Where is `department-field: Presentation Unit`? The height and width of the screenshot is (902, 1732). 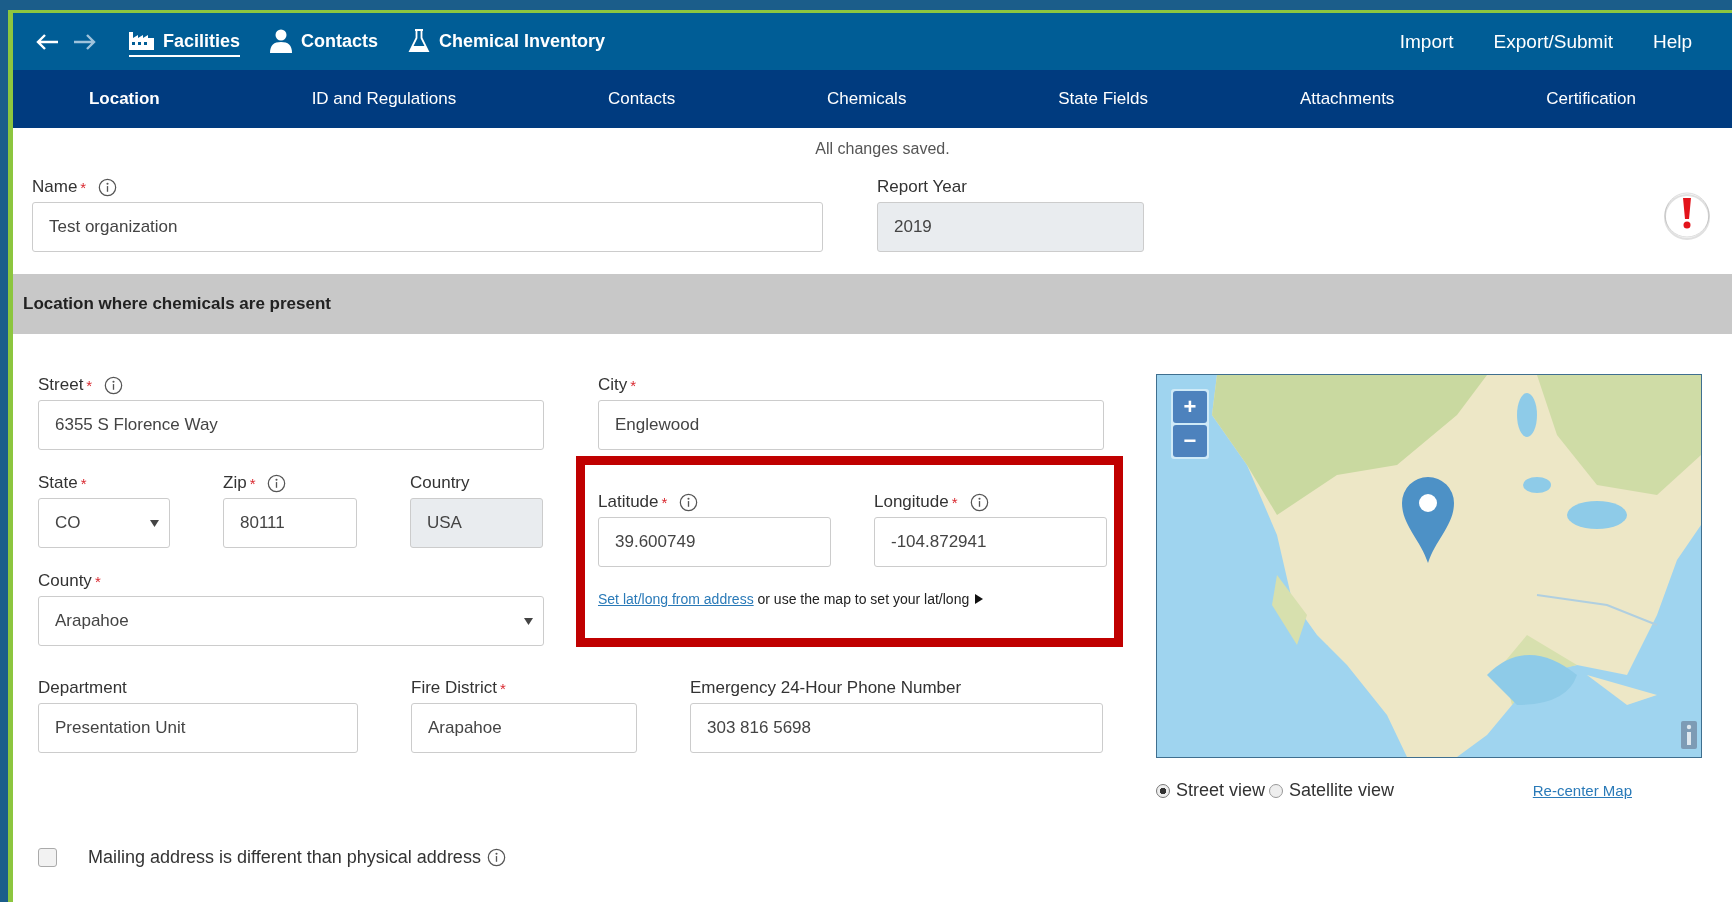 department-field: Presentation Unit is located at coordinates (198, 728).